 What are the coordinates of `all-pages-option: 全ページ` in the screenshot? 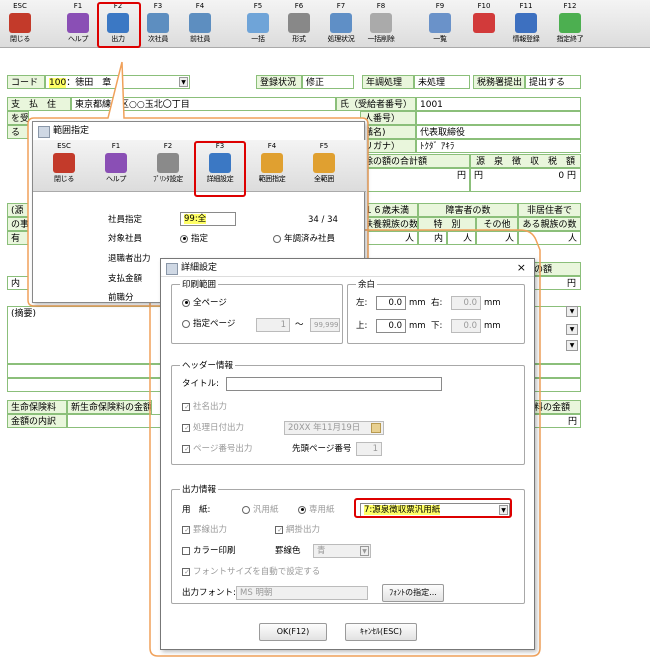 It's located at (204, 303).